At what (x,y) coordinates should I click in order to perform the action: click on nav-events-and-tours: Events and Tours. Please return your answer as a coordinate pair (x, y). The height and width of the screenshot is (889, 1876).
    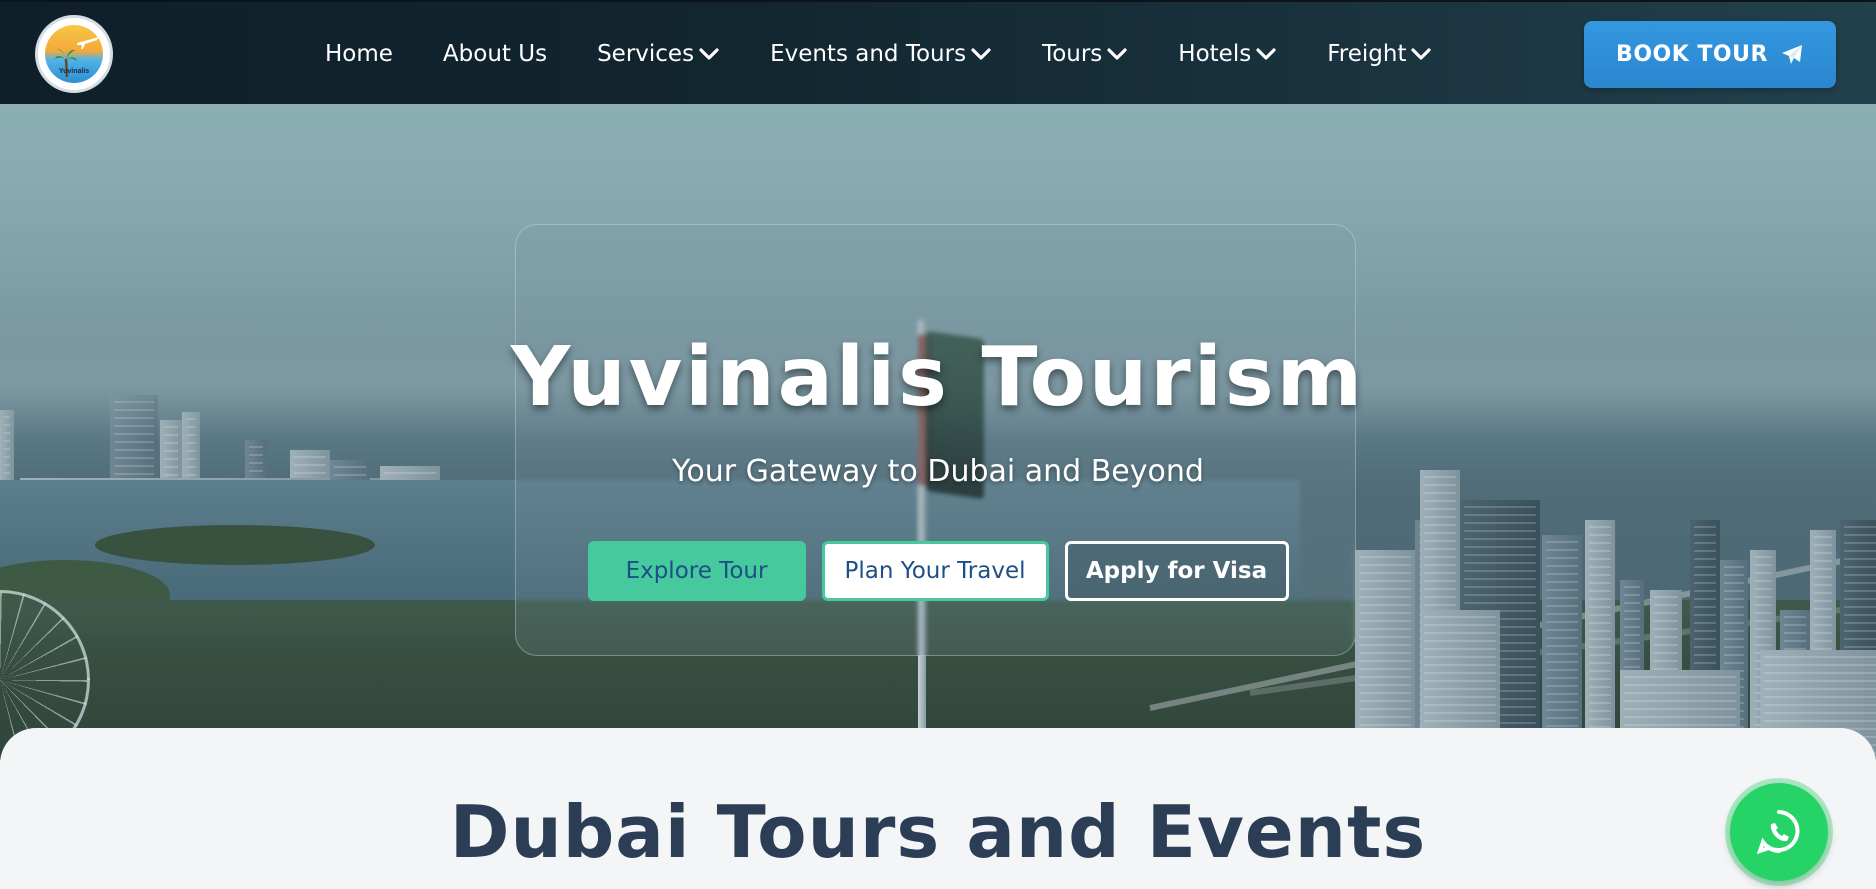
    Looking at the image, I should click on (881, 54).